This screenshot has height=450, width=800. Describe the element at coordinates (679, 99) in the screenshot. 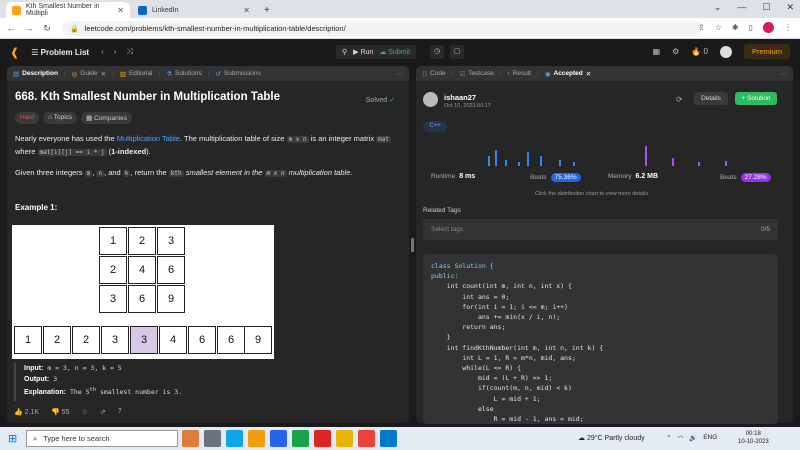

I see `share-result-icon: ⟳` at that location.